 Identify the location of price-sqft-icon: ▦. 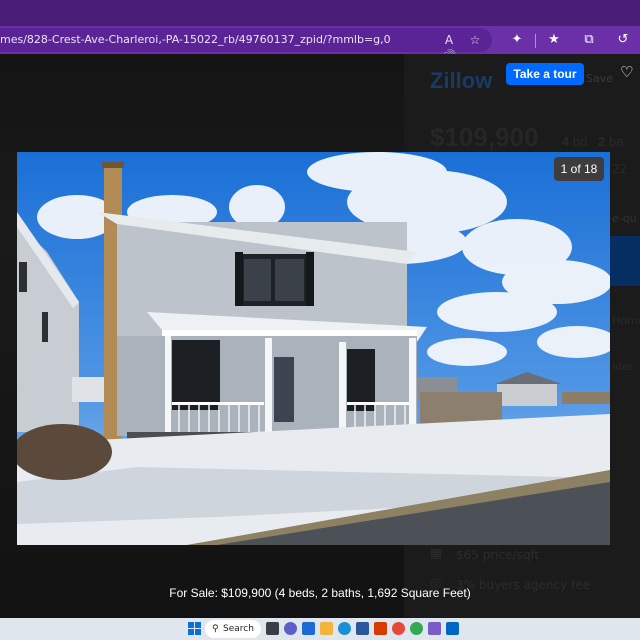
(436, 553).